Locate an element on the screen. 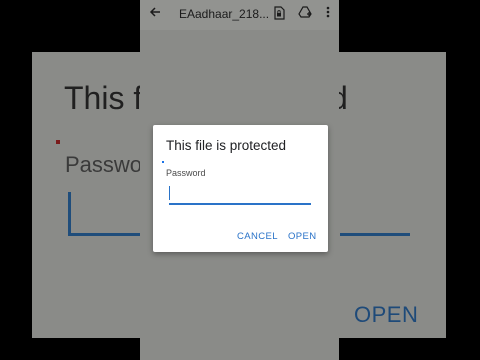  background-input-underline-end is located at coordinates (375, 234).